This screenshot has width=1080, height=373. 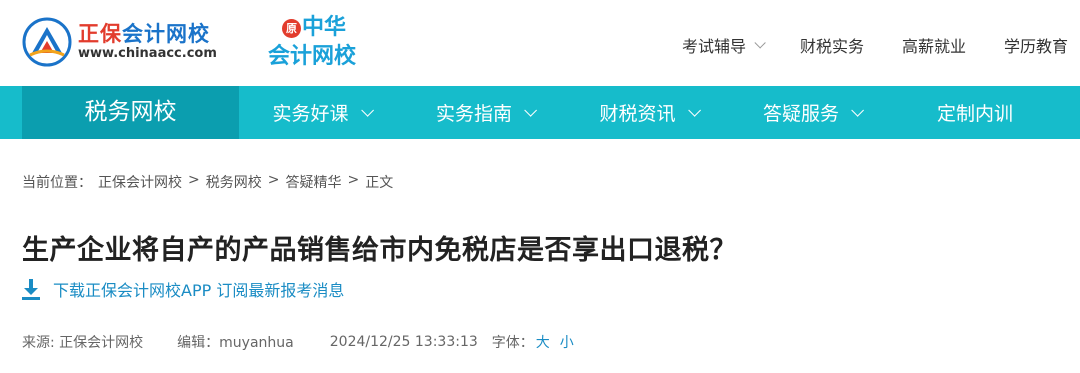 I want to click on topnav-item-jobs: 高薪就业, so click(x=934, y=45).